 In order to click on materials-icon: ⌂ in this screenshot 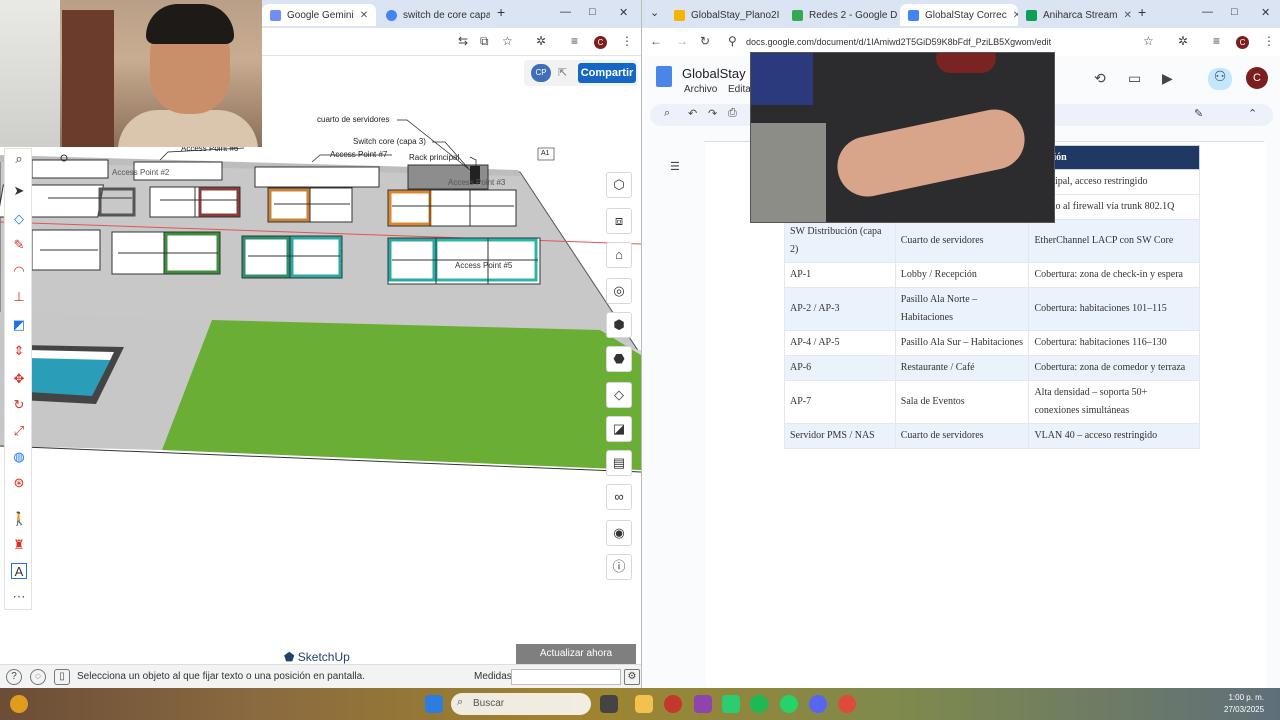, I will do `click(619, 255)`.